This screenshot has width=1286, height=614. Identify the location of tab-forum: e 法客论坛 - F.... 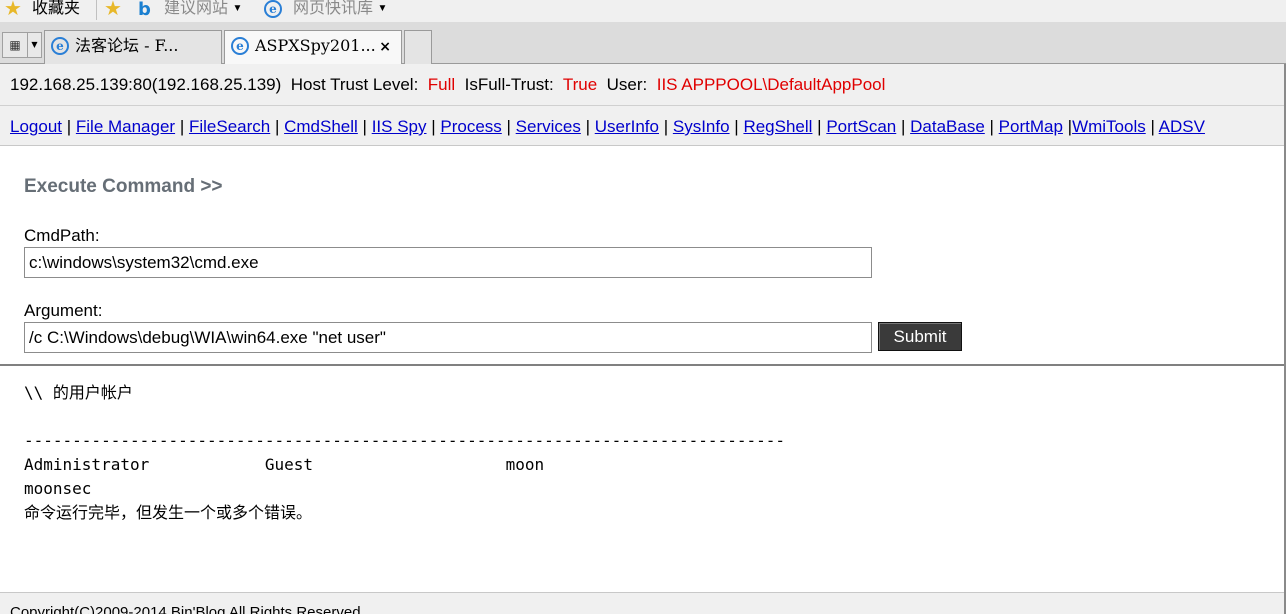
(133, 47).